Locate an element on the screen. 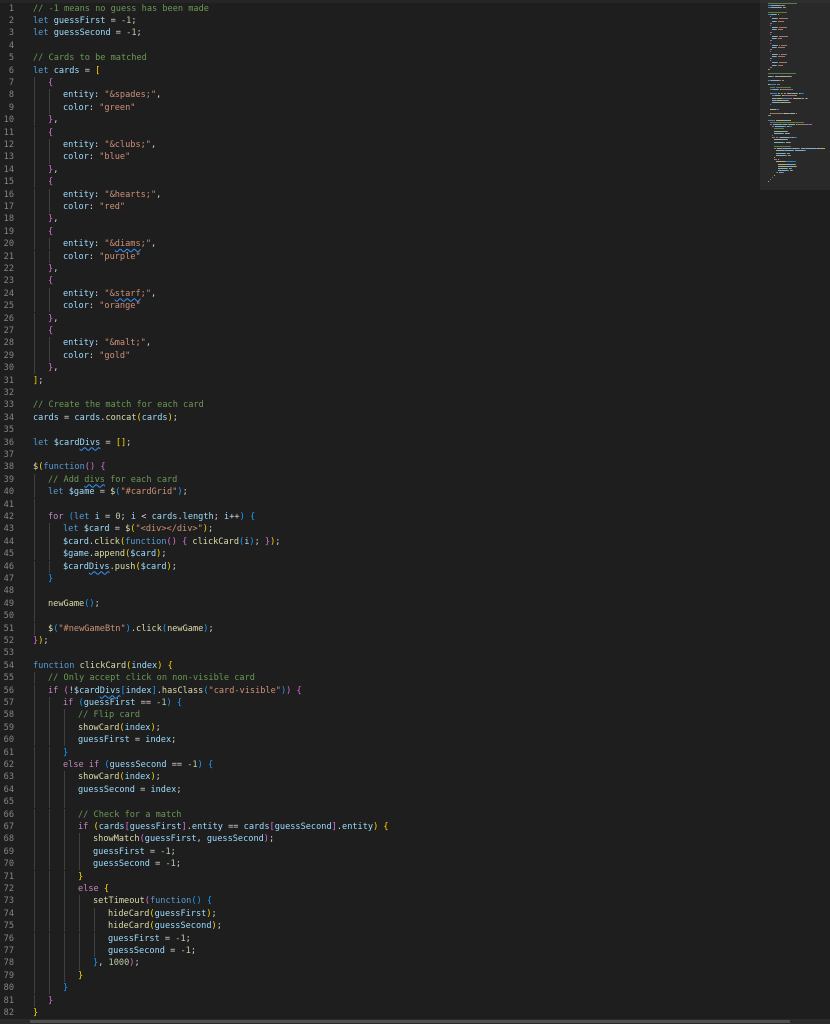 The image size is (830, 1024). code-line: entity: "&hearts;", is located at coordinates (112, 195).